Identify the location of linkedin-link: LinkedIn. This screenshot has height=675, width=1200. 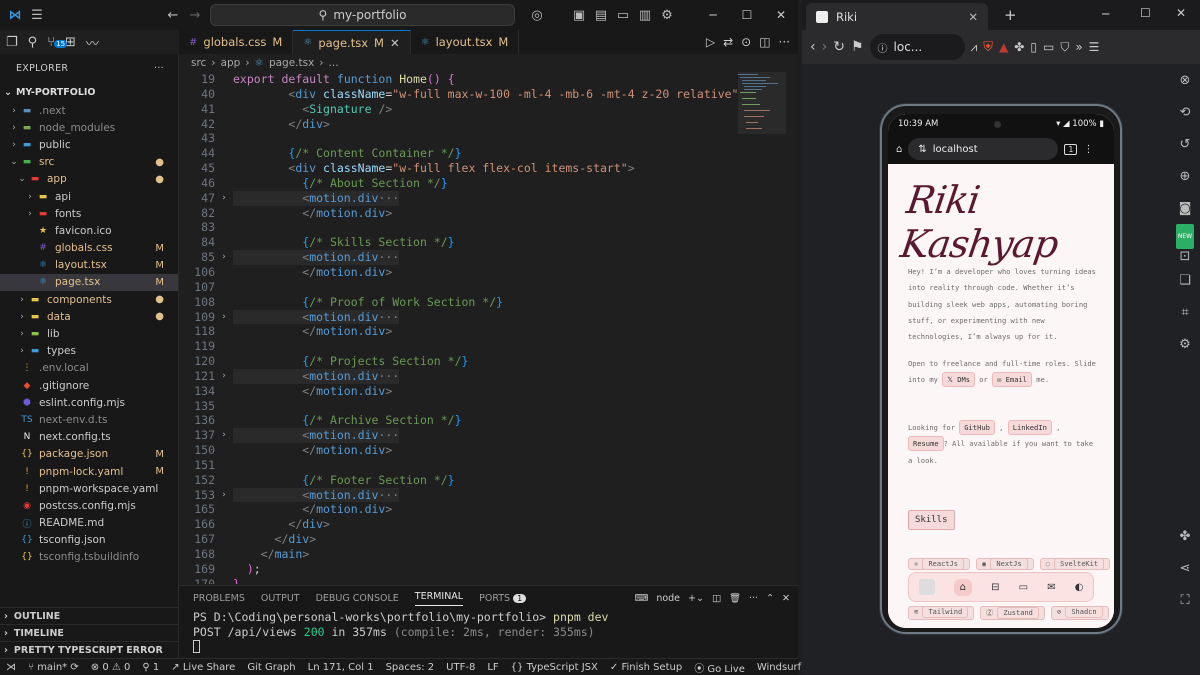
(1029, 427).